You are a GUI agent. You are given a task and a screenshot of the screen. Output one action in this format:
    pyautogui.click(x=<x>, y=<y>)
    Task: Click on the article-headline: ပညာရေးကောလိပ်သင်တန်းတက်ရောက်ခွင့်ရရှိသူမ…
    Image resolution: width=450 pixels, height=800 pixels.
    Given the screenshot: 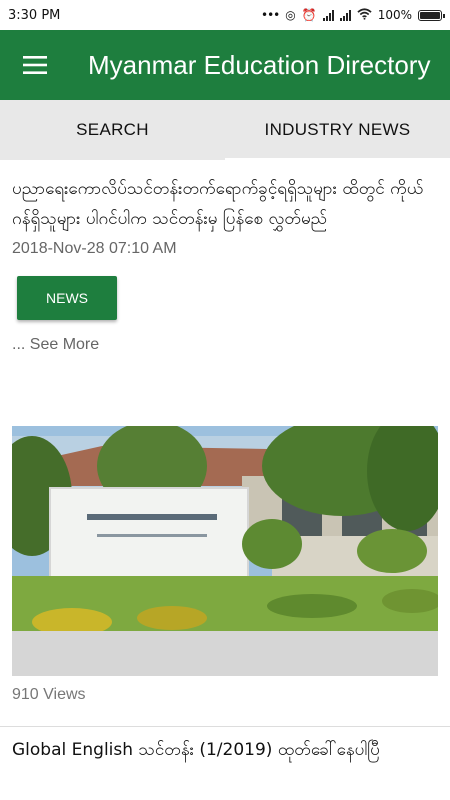 What is the action you would take?
    pyautogui.click(x=225, y=204)
    